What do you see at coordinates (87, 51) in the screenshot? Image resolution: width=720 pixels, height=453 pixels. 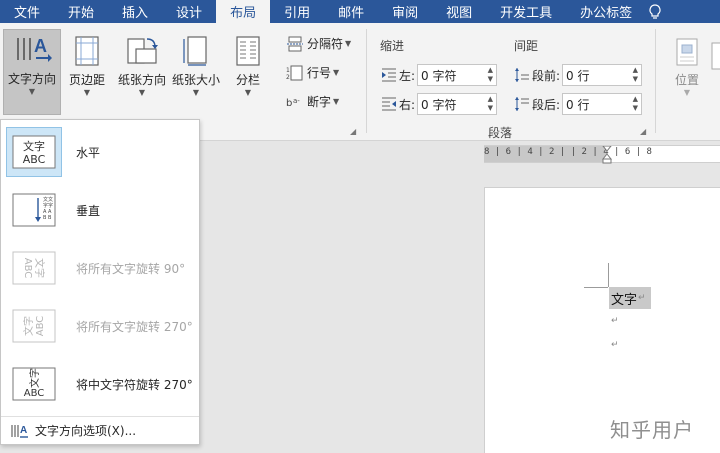 I see `margins-icon` at bounding box center [87, 51].